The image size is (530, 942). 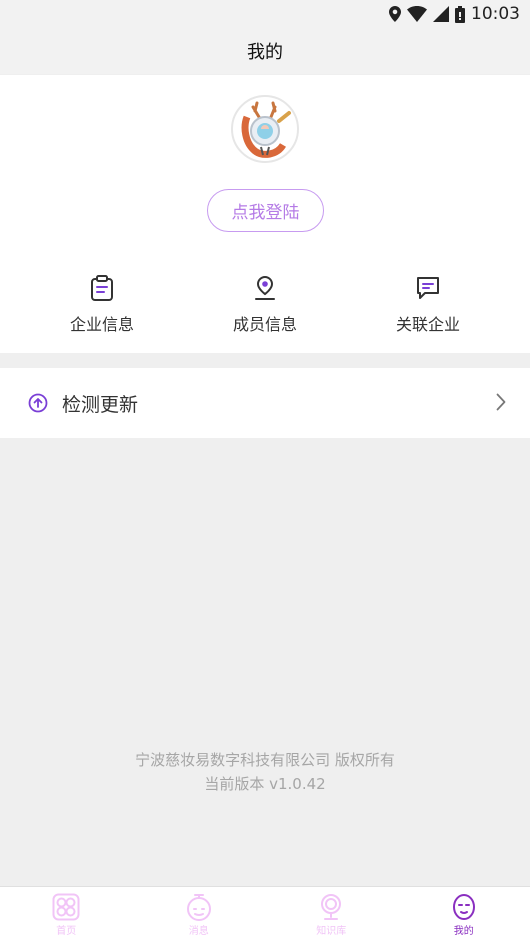 I want to click on linked-enterprise-label: 关联企业, so click(x=427, y=324).